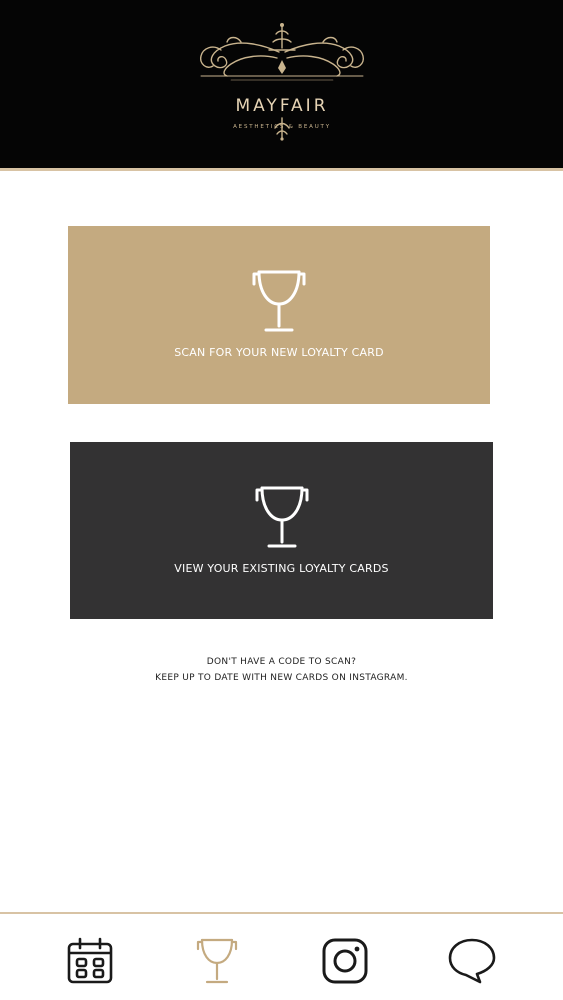 The width and height of the screenshot is (563, 1000). Describe the element at coordinates (279, 352) in the screenshot. I see `scan-card-label: SCAN FOR YOUR NEW LOYALTY CARD` at that location.